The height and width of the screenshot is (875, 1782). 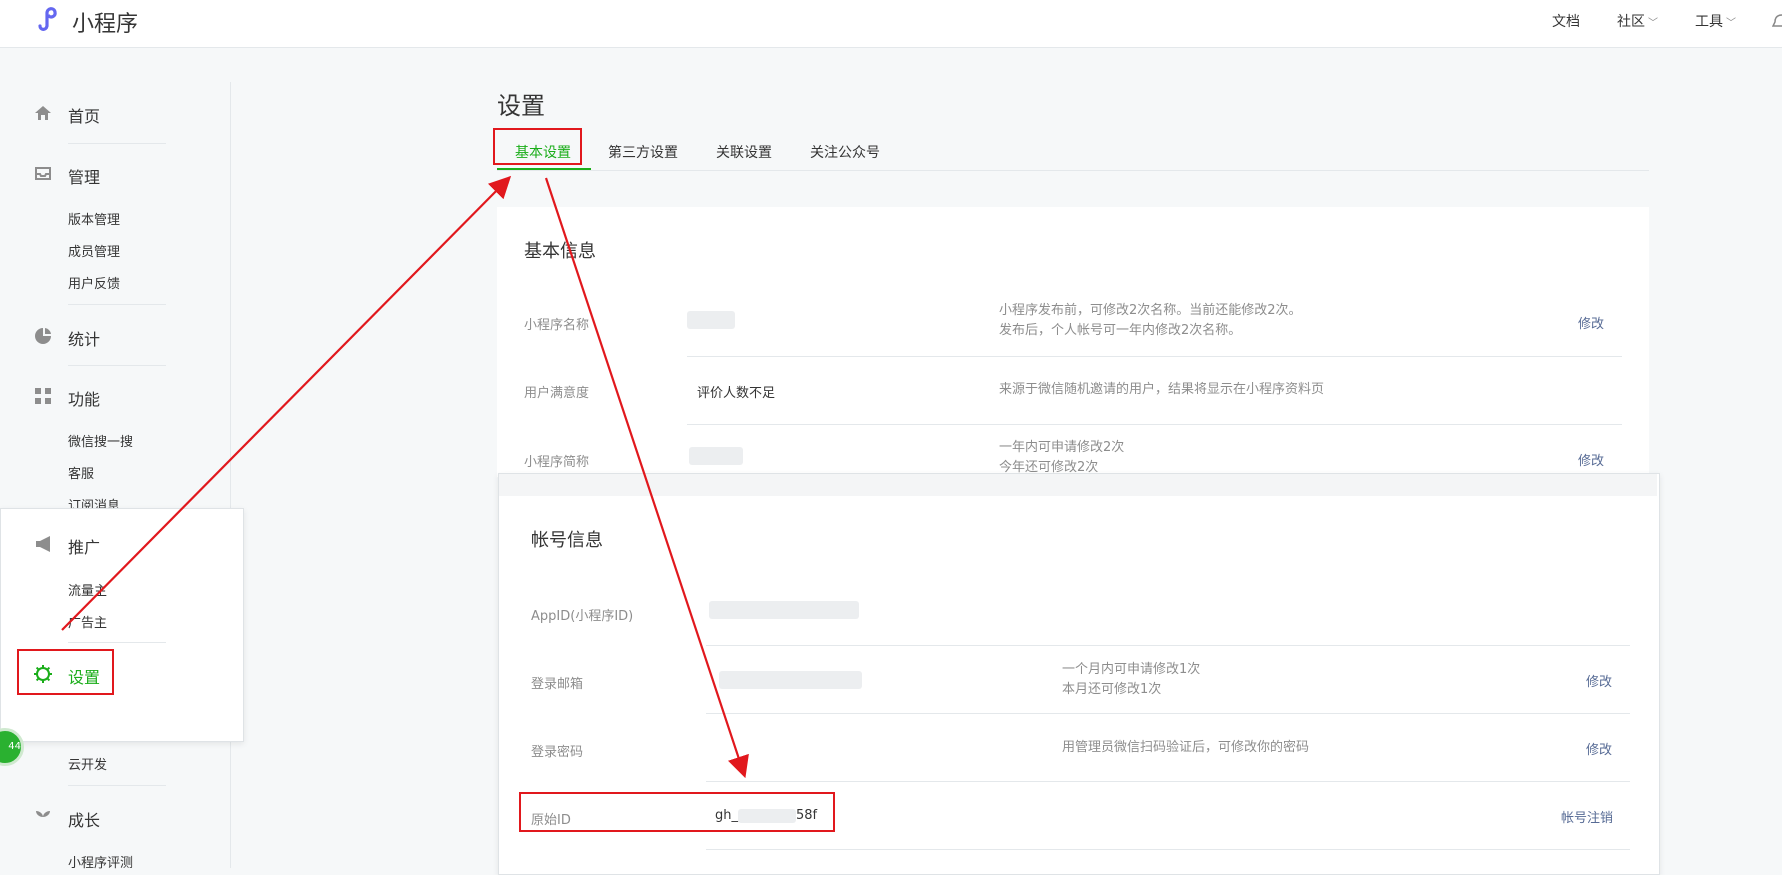 I want to click on arrow-to-basic-tab, so click(x=286, y=403).